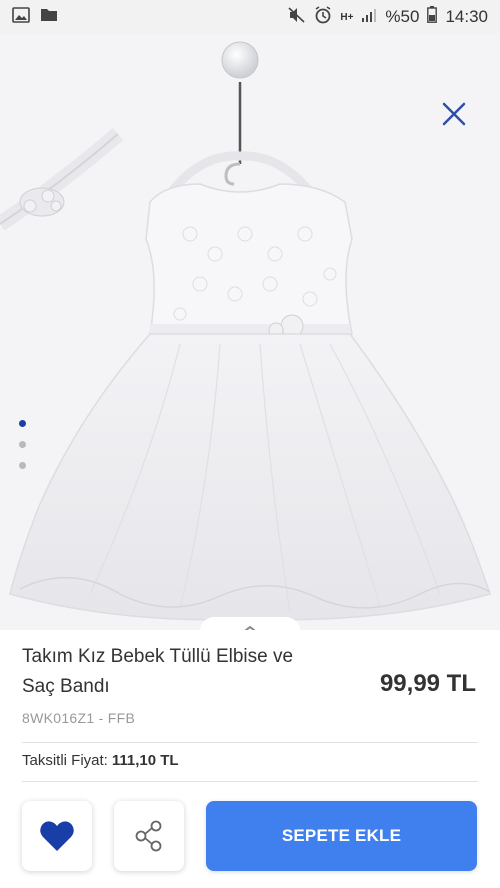  I want to click on gallery-pagination, so click(22, 444).